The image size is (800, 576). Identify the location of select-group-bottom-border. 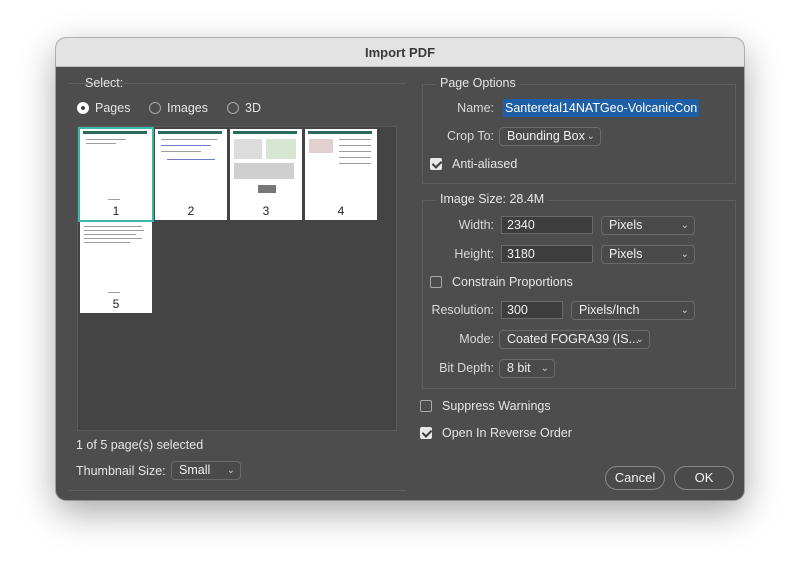
(237, 490).